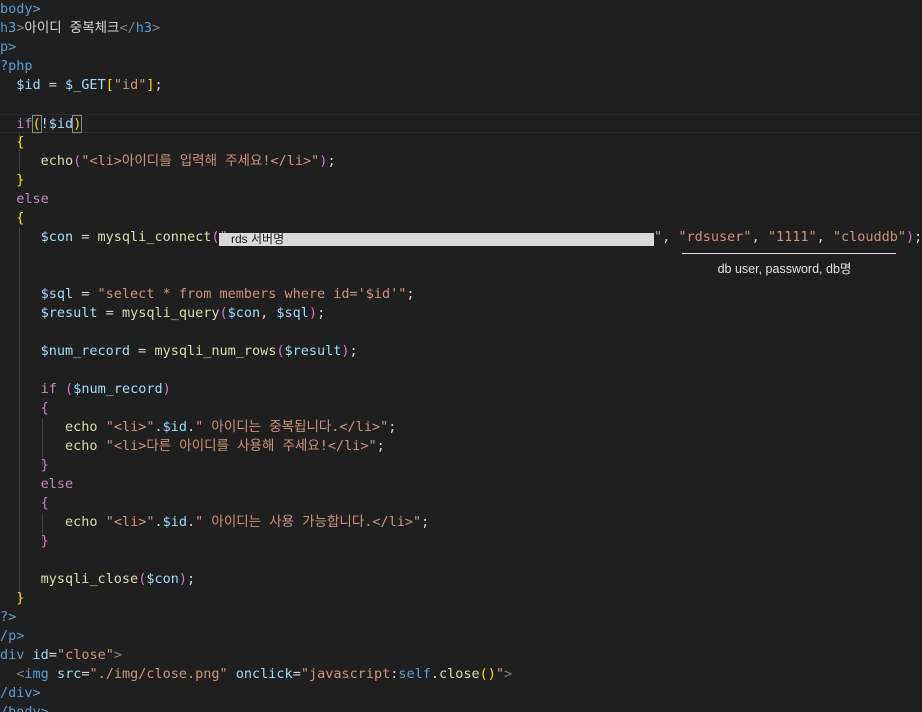  What do you see at coordinates (105, 389) in the screenshot?
I see `code-line-if-num: if ($num_record)` at bounding box center [105, 389].